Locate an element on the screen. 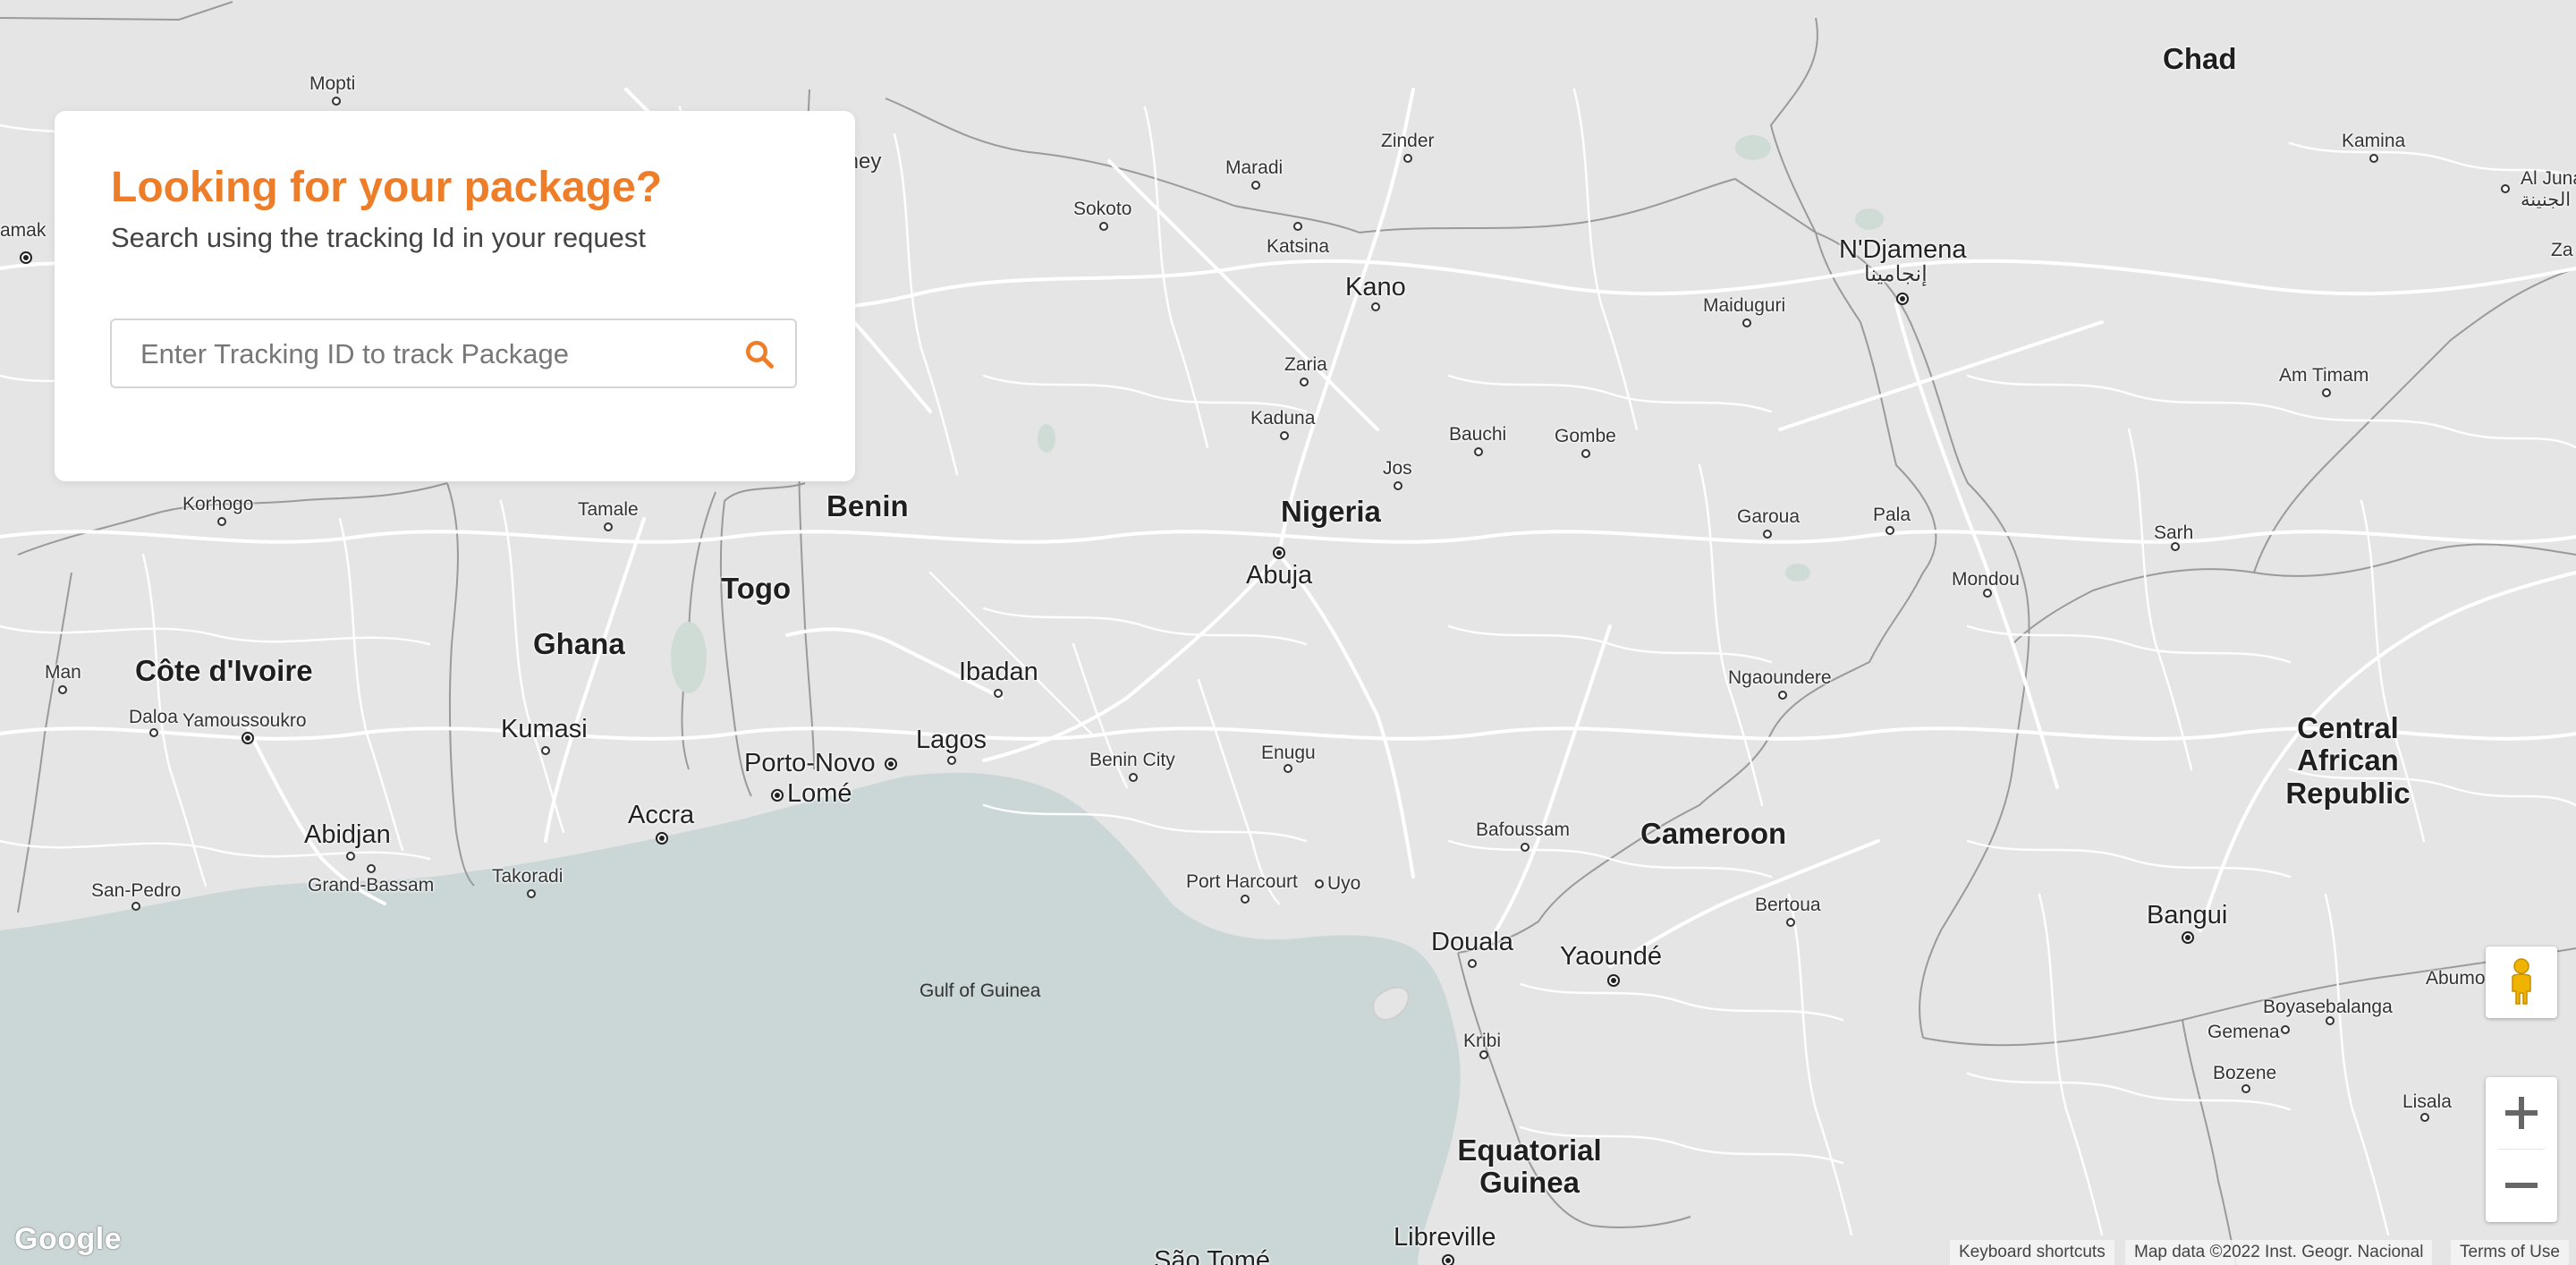  tracking-search-box is located at coordinates (453, 353).